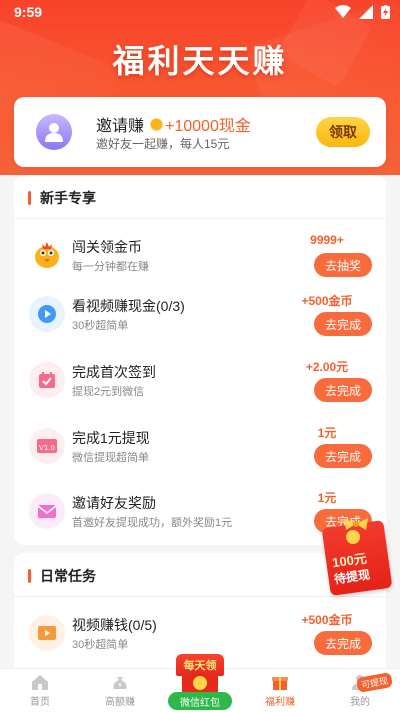  Describe the element at coordinates (108, 392) in the screenshot. I see `task-desc: 提现2元到微信` at that location.